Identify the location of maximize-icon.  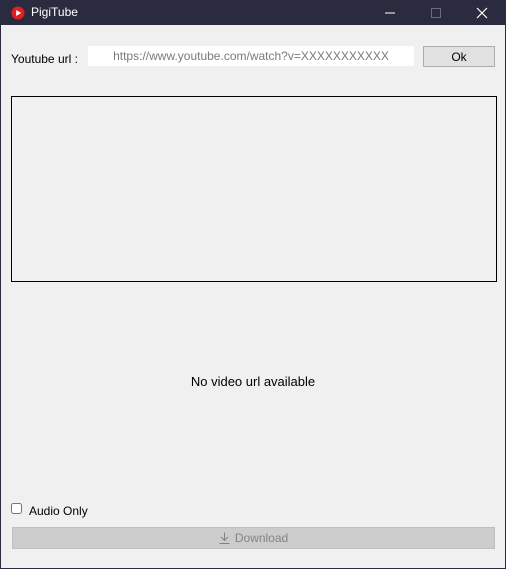
(436, 13).